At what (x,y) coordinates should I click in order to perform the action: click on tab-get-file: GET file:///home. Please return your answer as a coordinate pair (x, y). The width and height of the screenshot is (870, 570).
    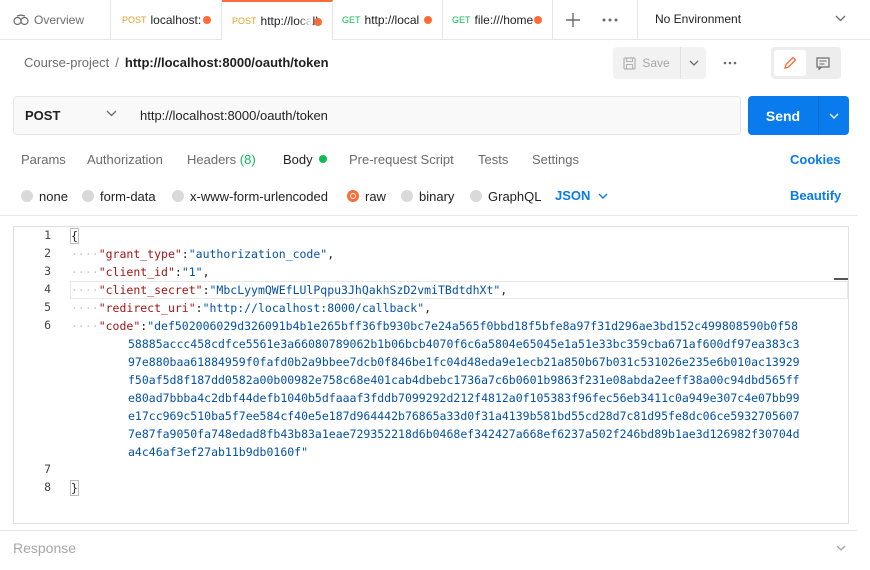
    Looking at the image, I should click on (498, 20).